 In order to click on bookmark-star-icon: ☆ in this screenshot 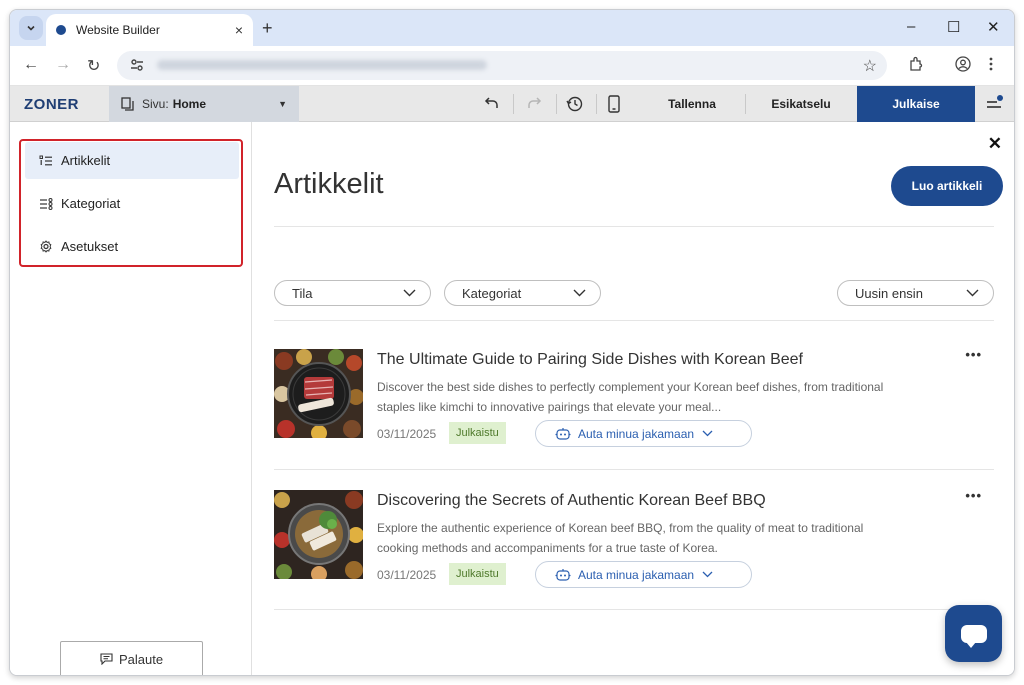, I will do `click(870, 66)`.